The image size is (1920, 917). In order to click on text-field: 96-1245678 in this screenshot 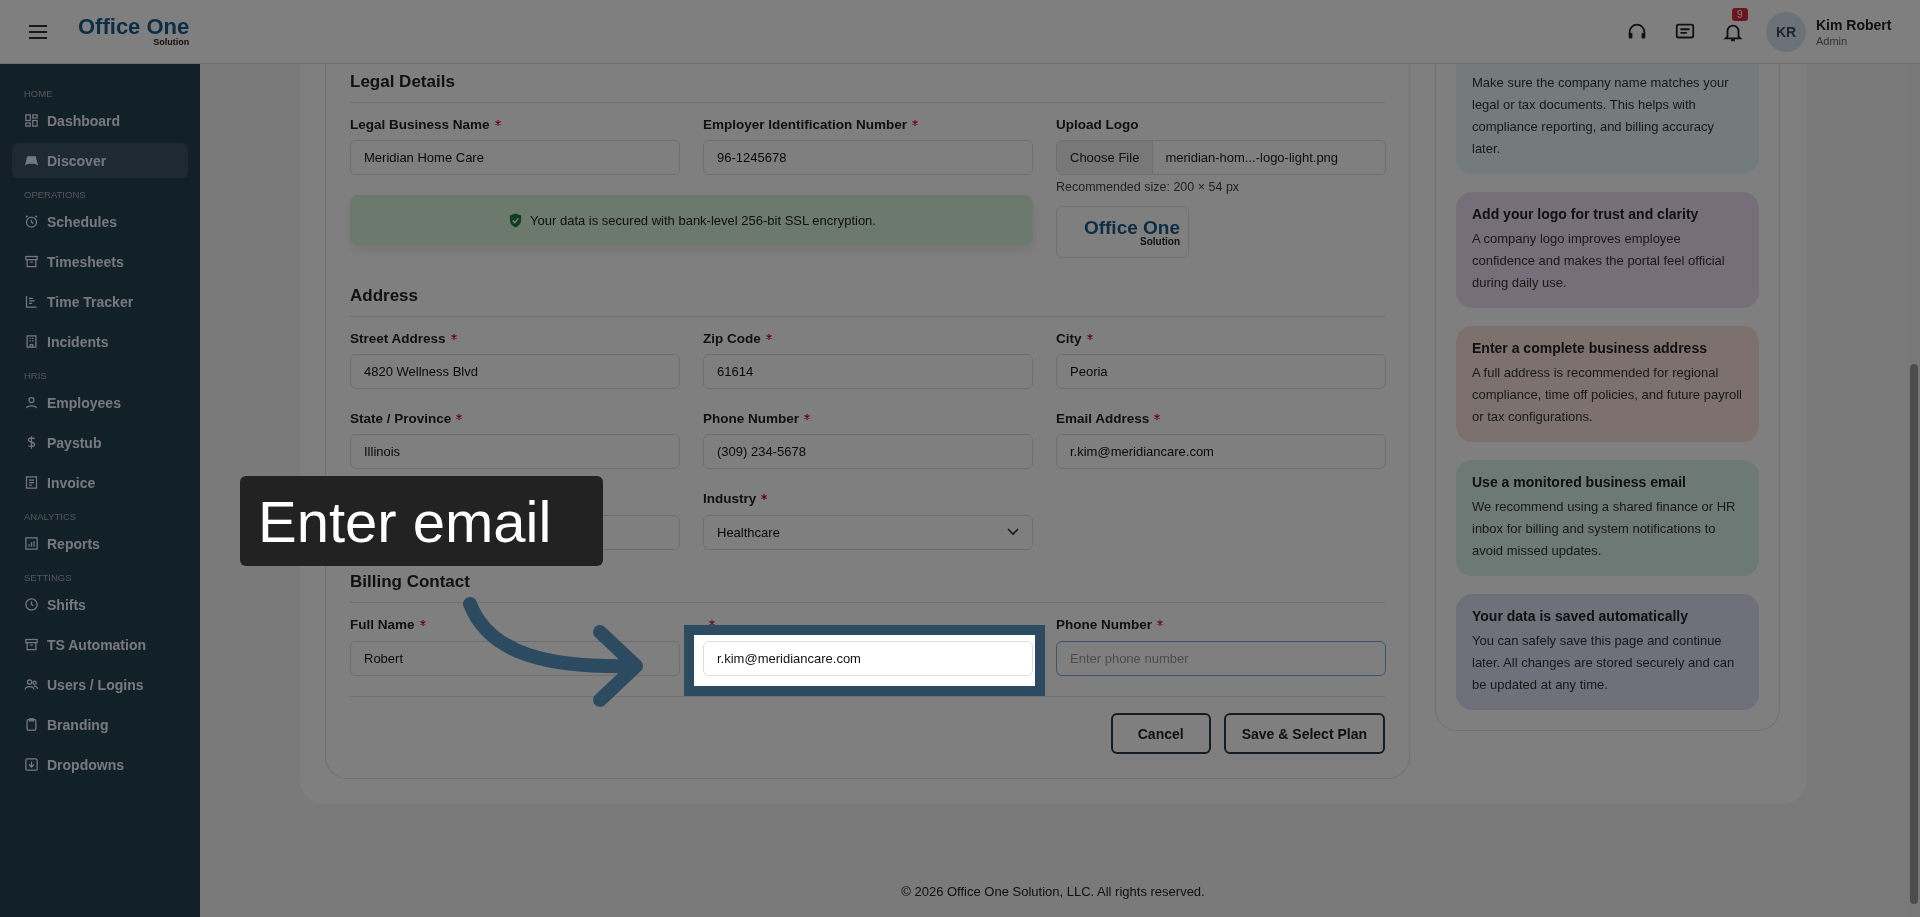, I will do `click(868, 157)`.